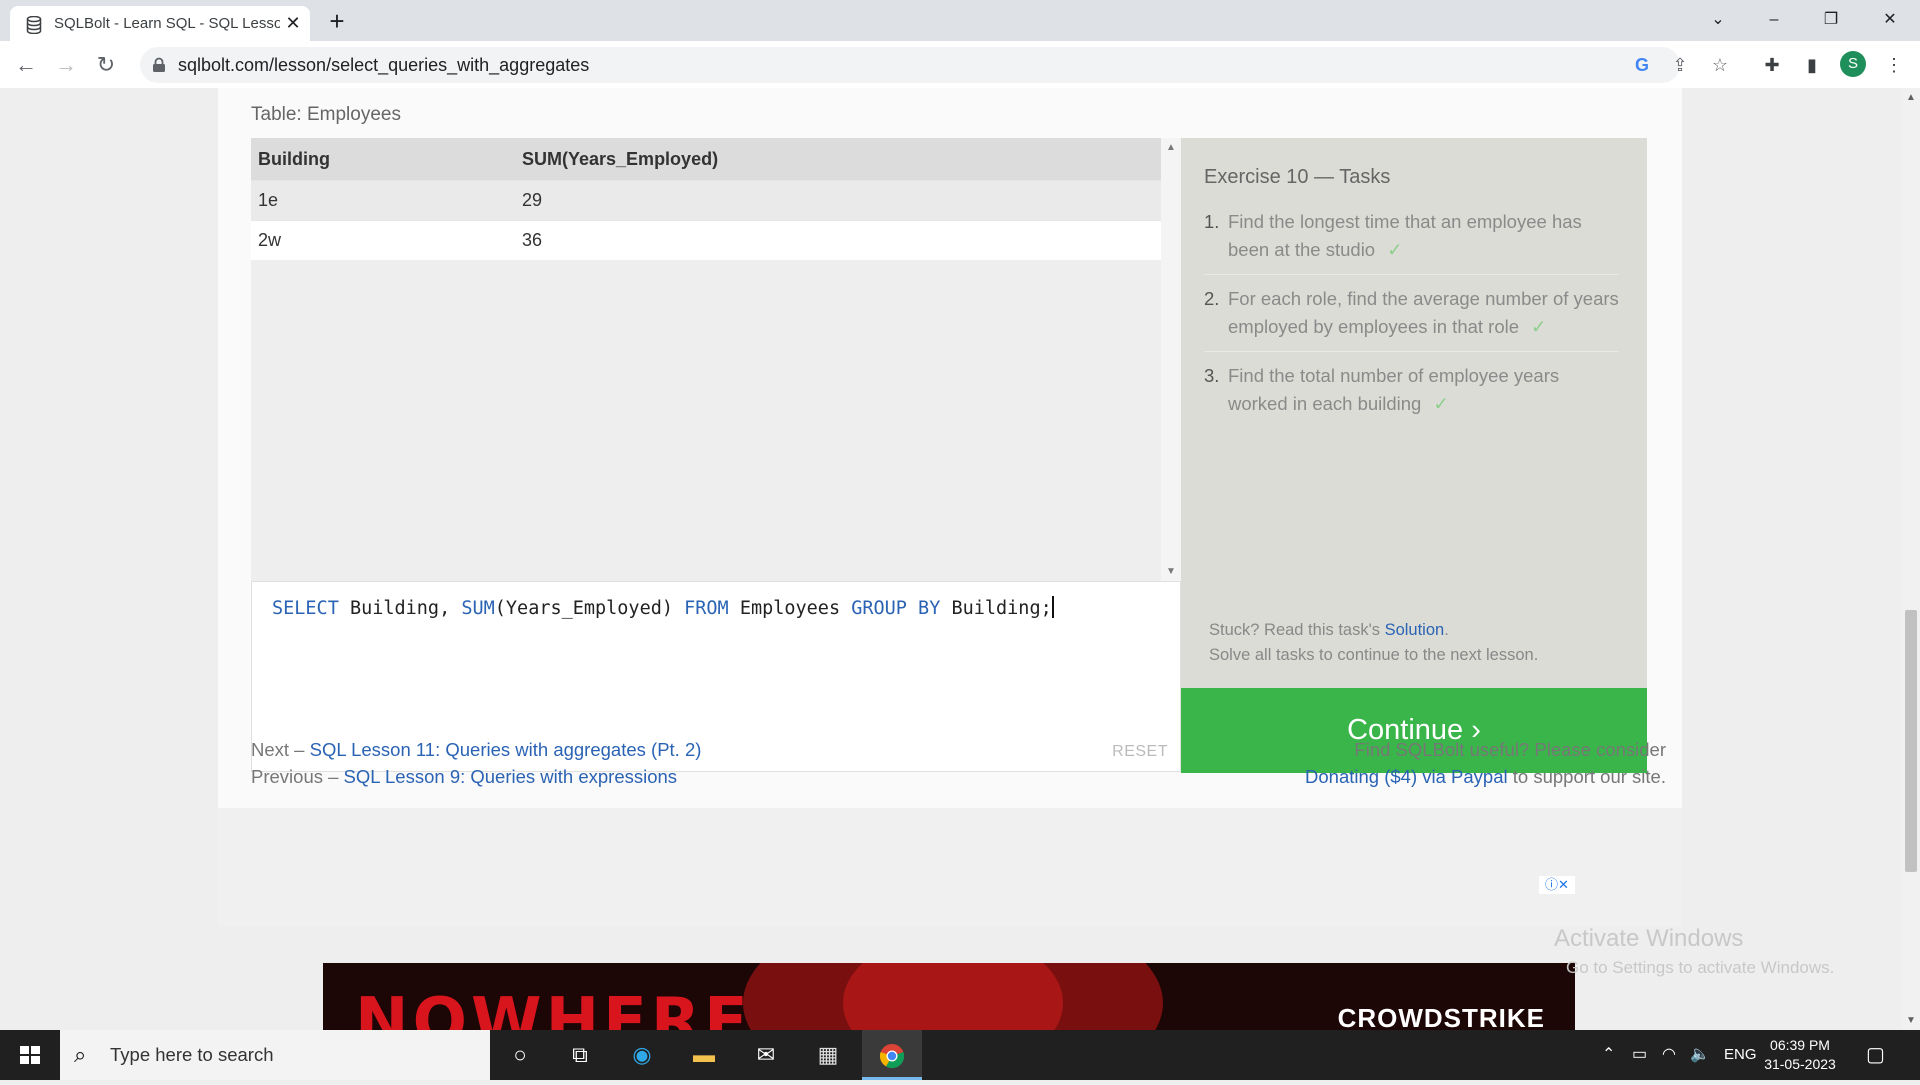  What do you see at coordinates (1441, 1016) in the screenshot?
I see `ad-brand: CROWDSTRIKE` at bounding box center [1441, 1016].